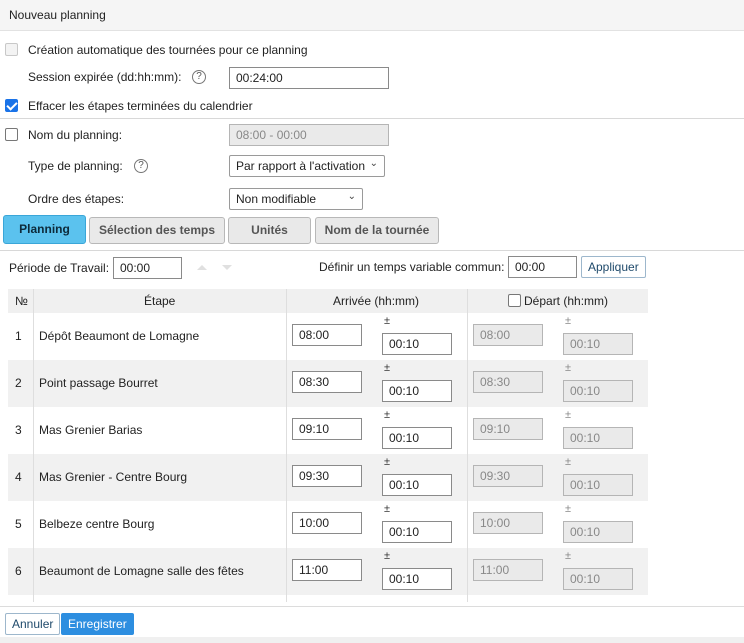  I want to click on arrival-input: 09:10, so click(327, 429).